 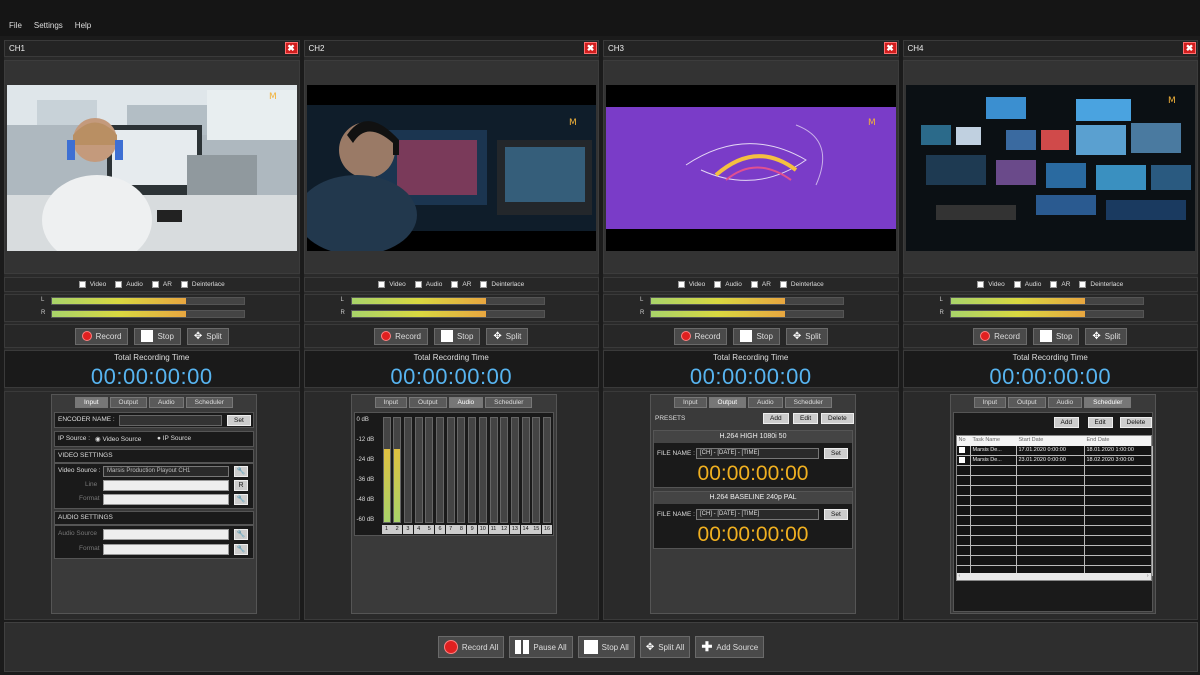 What do you see at coordinates (429, 529) in the screenshot?
I see `audio-channel-number: 5` at bounding box center [429, 529].